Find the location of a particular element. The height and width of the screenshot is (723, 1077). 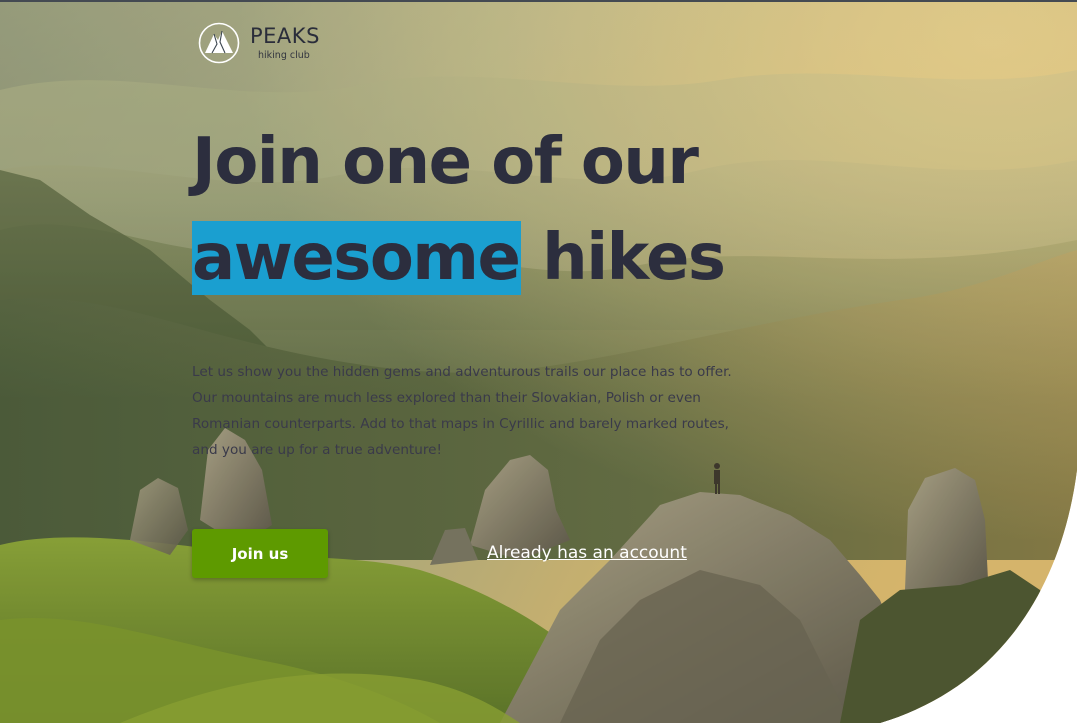

headline-highlight: awesome is located at coordinates (357, 258).